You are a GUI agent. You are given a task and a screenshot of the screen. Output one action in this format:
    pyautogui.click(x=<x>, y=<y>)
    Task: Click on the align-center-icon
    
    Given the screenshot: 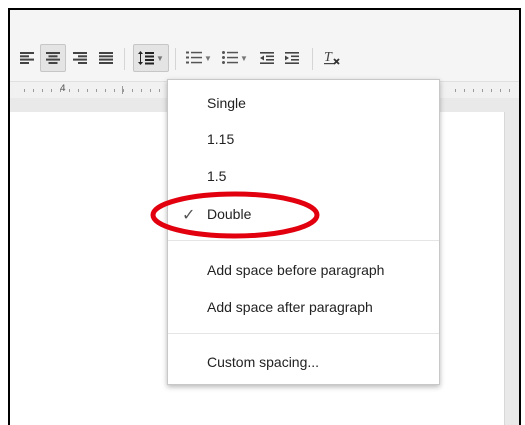 What is the action you would take?
    pyautogui.click(x=53, y=58)
    